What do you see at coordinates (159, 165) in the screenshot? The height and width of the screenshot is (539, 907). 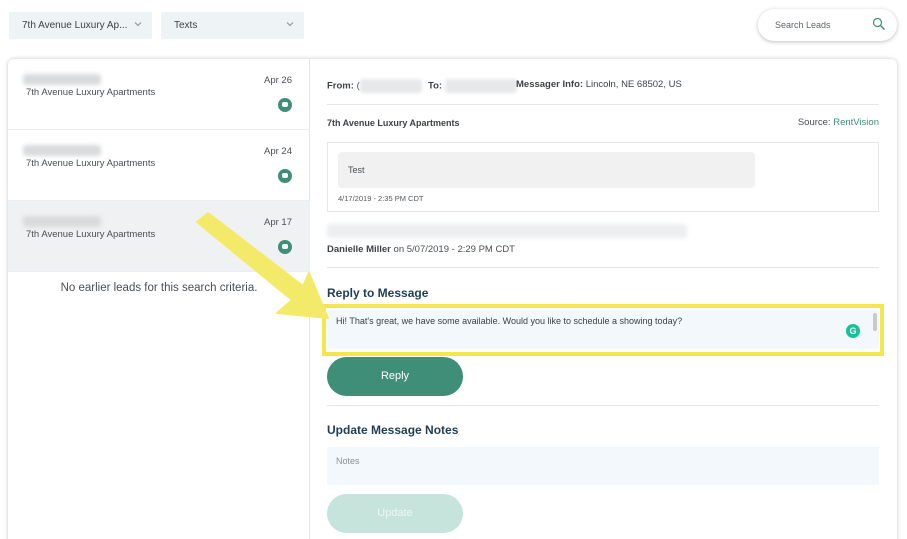 I see `lead-item: 7th Avenue Luxury Apartments Apr 24` at bounding box center [159, 165].